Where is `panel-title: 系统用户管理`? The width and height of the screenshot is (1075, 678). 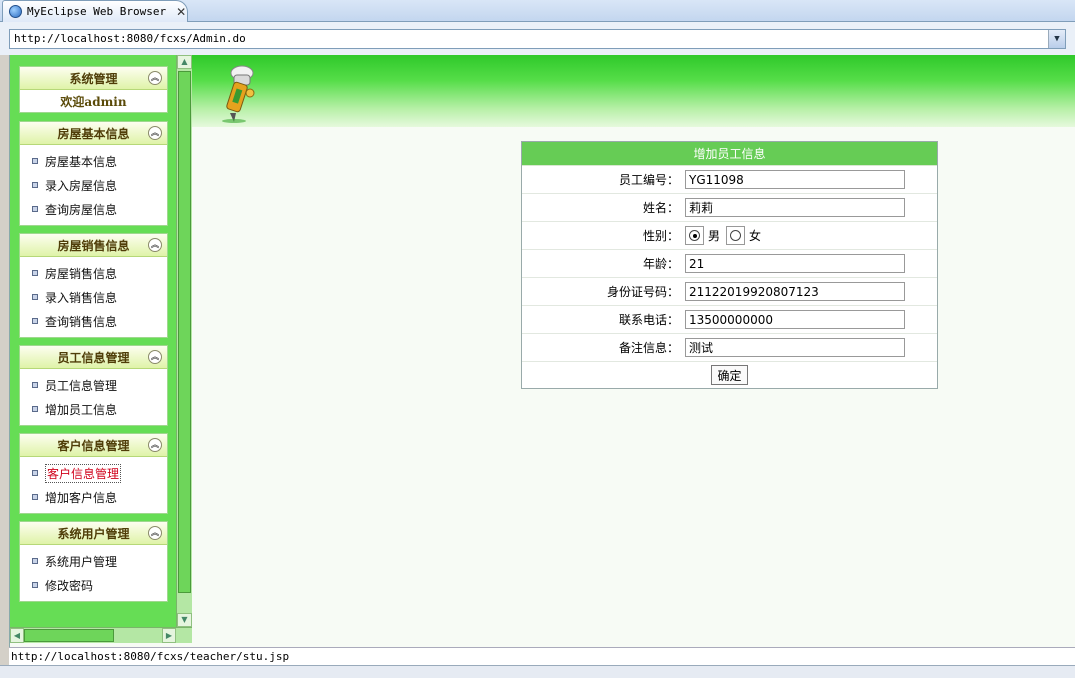 panel-title: 系统用户管理 is located at coordinates (93, 533).